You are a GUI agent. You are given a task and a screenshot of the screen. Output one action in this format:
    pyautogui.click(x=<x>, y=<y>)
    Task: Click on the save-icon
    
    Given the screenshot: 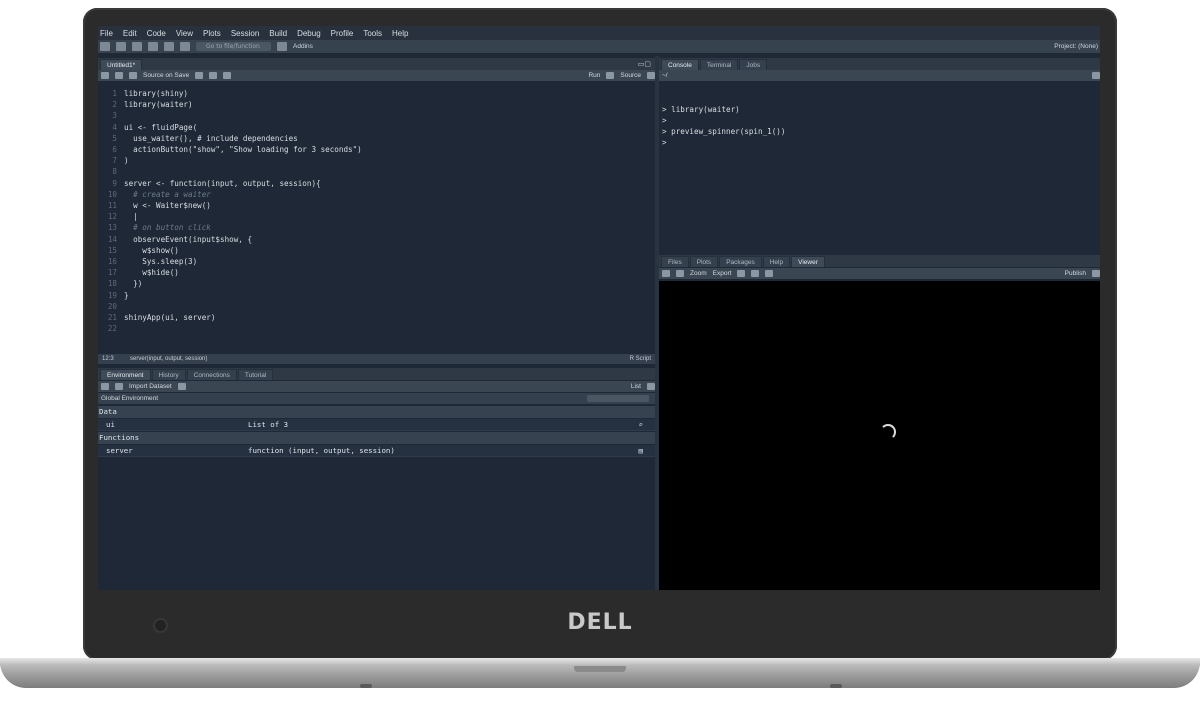 What is the action you would take?
    pyautogui.click(x=153, y=46)
    